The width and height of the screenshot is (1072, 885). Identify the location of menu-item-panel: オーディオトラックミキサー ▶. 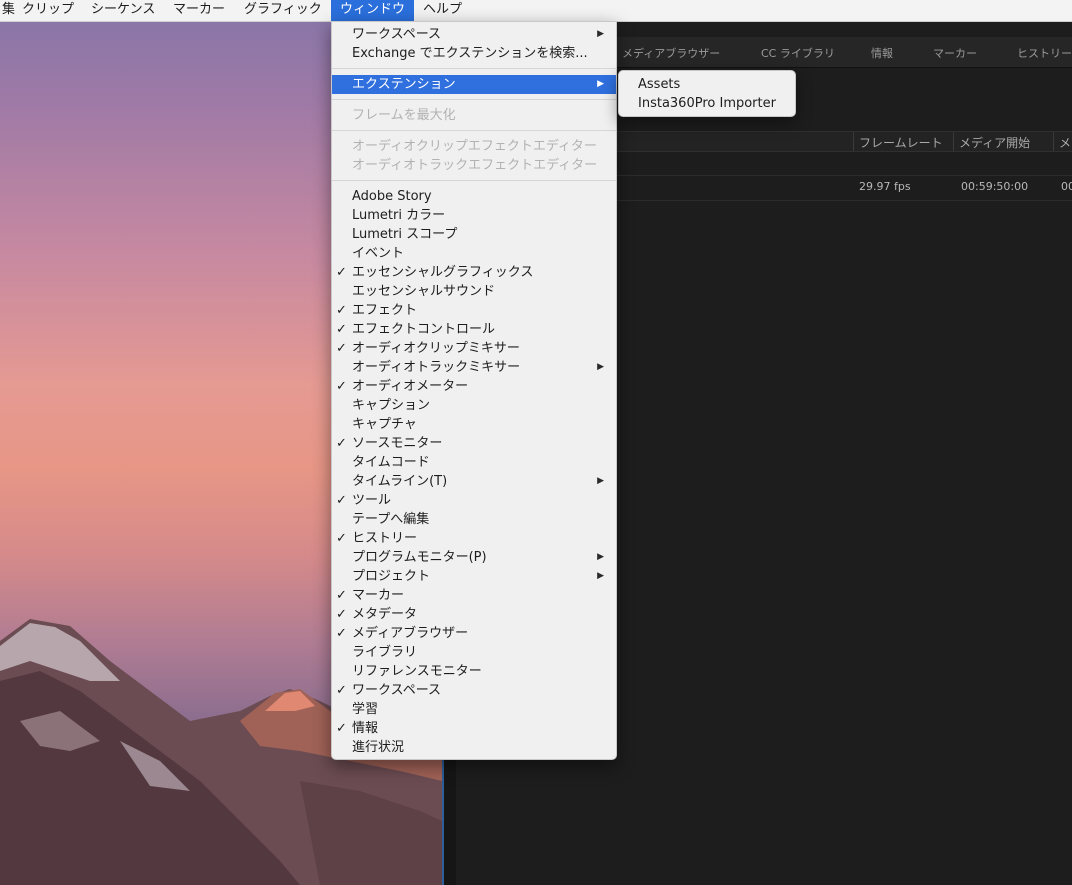
(474, 367).